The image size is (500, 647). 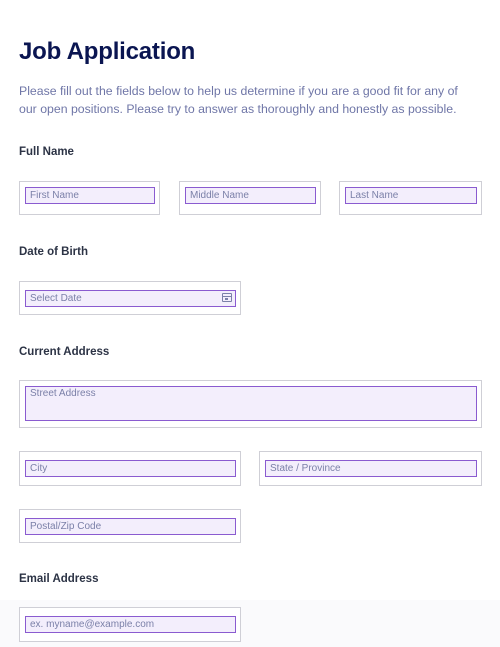 What do you see at coordinates (46, 152) in the screenshot?
I see `full-name-label: Full Name` at bounding box center [46, 152].